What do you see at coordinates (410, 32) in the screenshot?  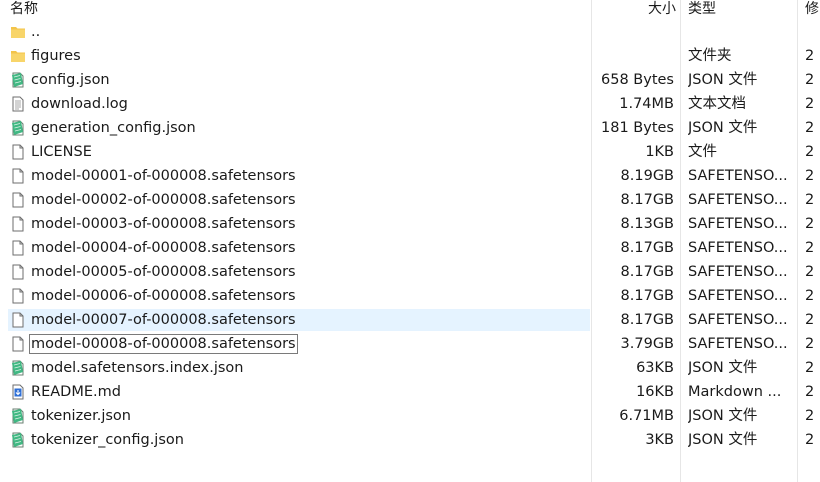 I see `file-row-parent: ..` at bounding box center [410, 32].